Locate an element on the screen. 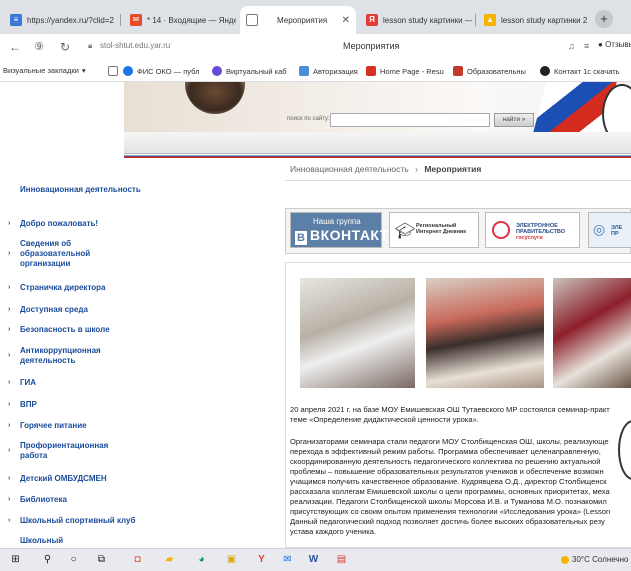 The width and height of the screenshot is (631, 571). bookmark-visual: Визуальные закладки ▾ is located at coordinates (44, 70).